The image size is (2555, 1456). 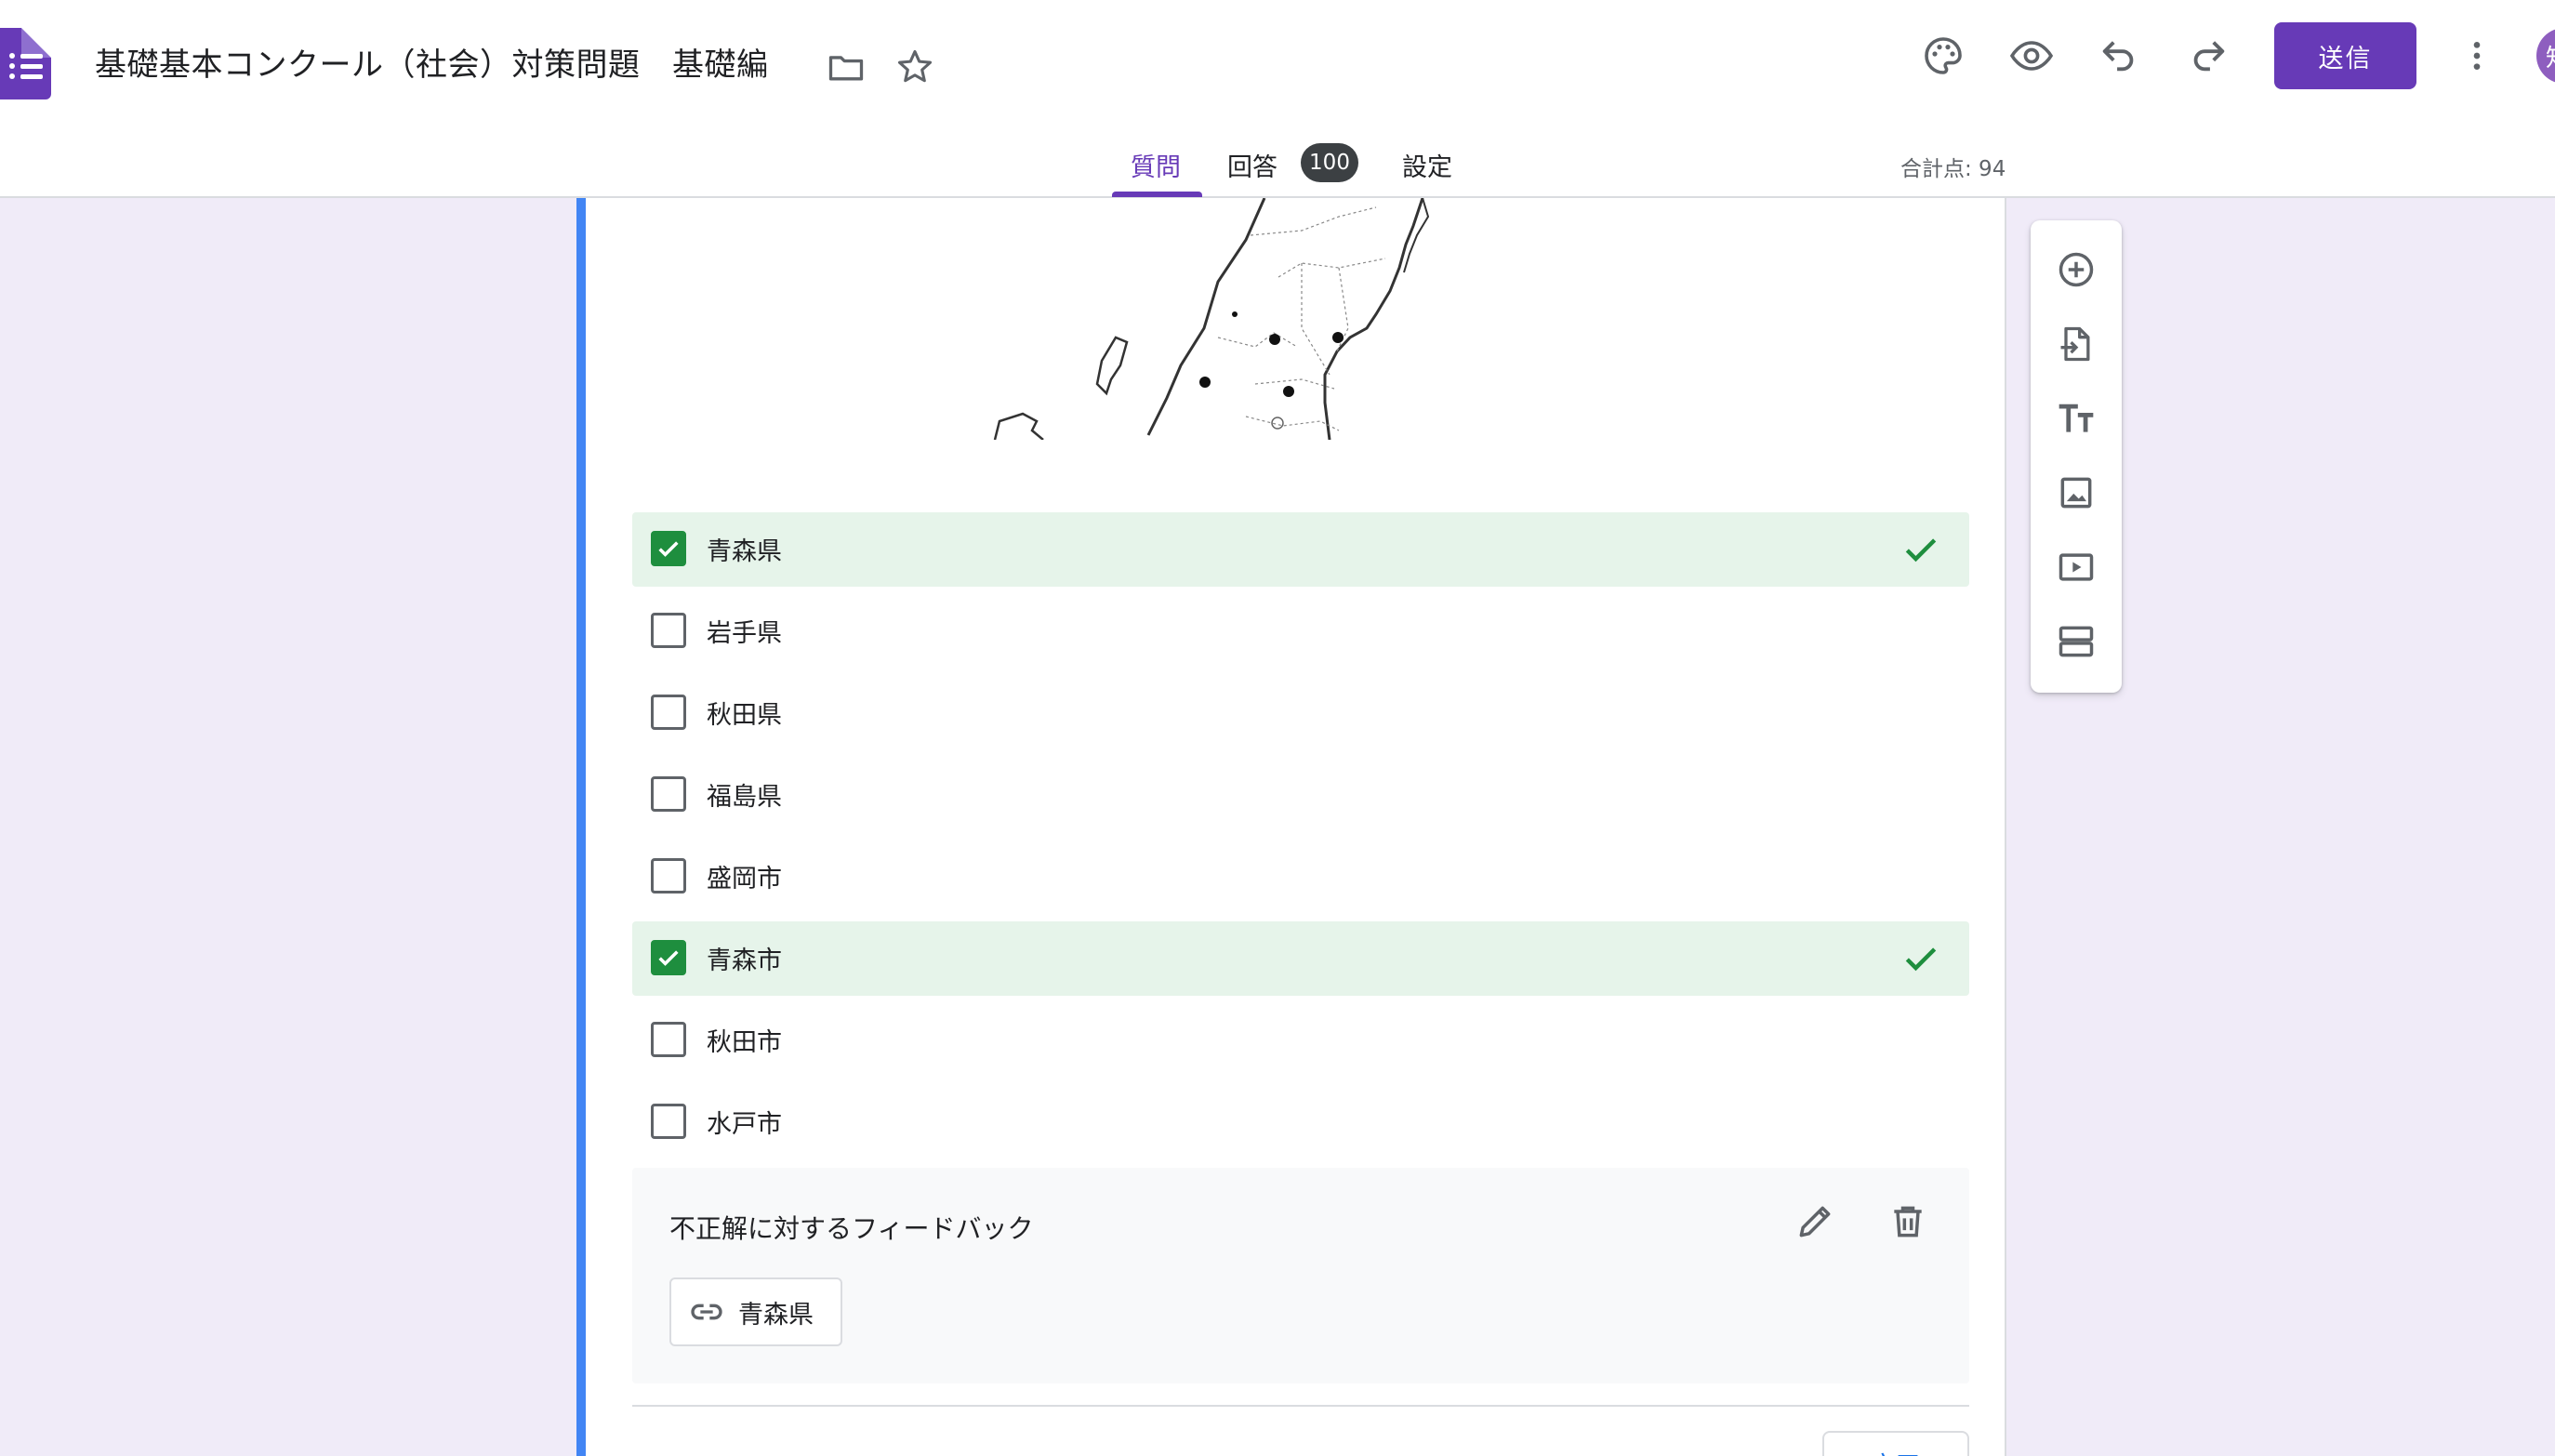 I want to click on feedback-link-chip: 青森県, so click(x=755, y=1311).